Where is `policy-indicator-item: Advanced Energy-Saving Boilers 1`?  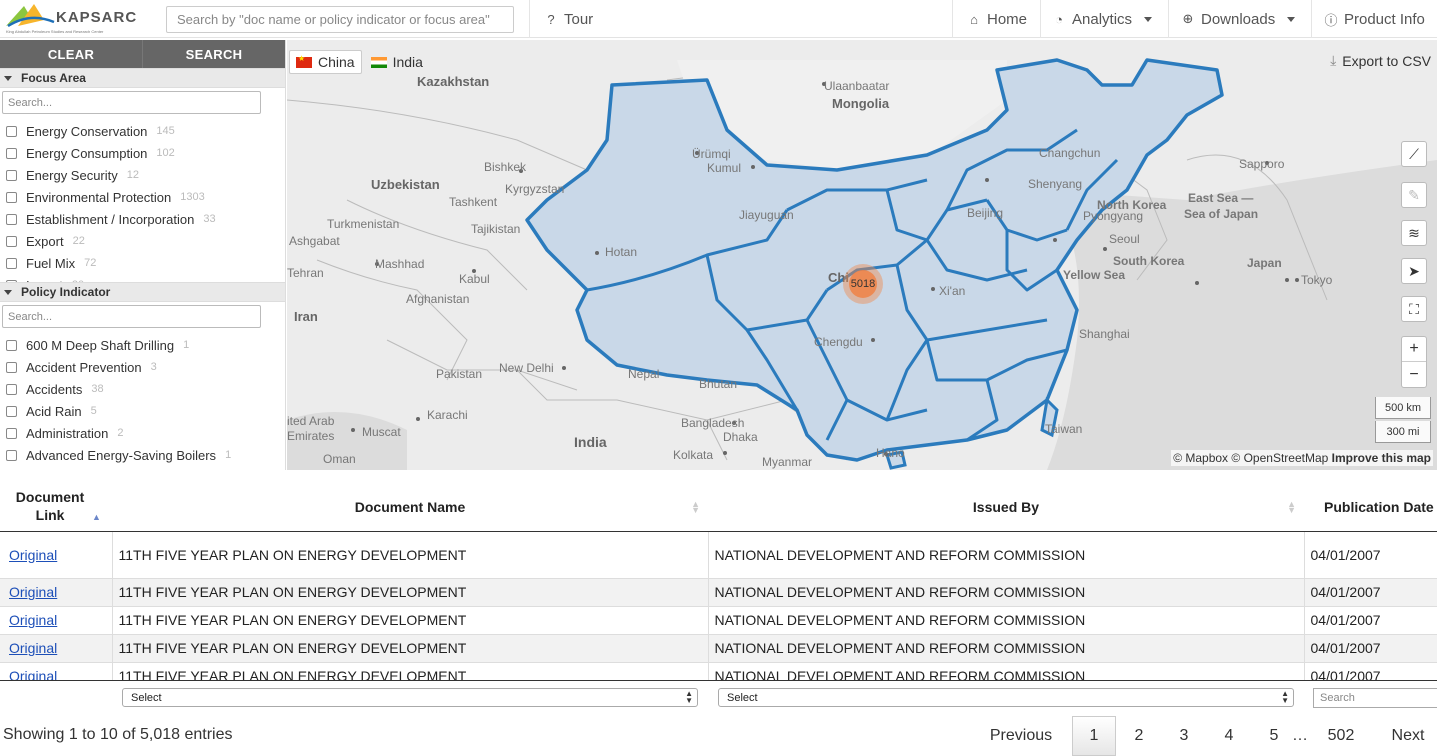
policy-indicator-item: Advanced Energy-Saving Boilers 1 is located at coordinates (142, 455).